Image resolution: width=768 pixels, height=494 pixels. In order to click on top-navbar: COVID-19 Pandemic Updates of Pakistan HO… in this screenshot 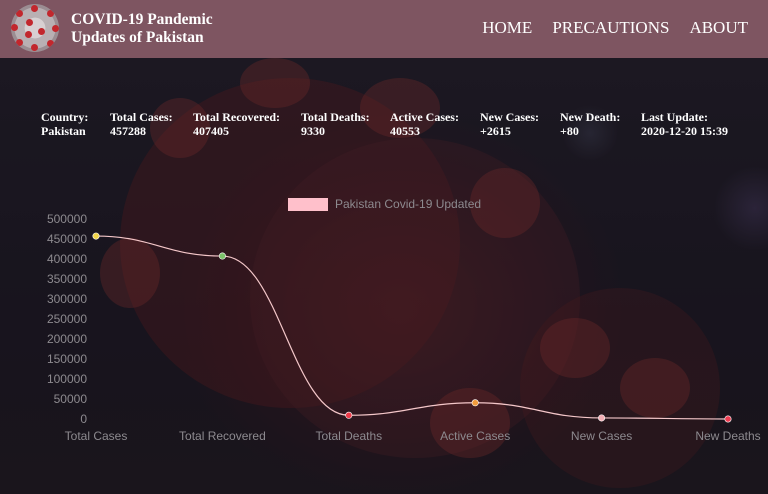, I will do `click(384, 29)`.